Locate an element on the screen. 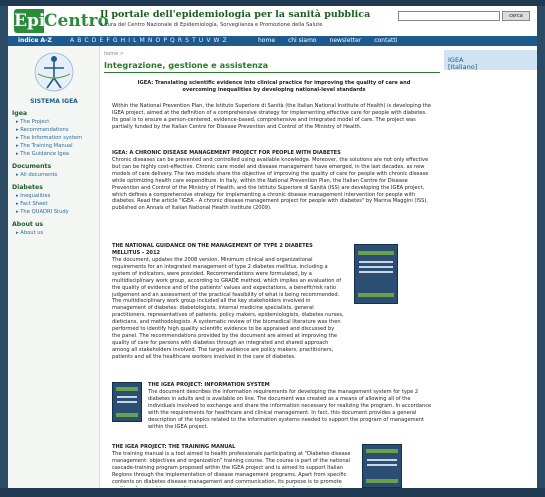 The image size is (545, 497). sidebar-item-label: About us is located at coordinates (32, 233).